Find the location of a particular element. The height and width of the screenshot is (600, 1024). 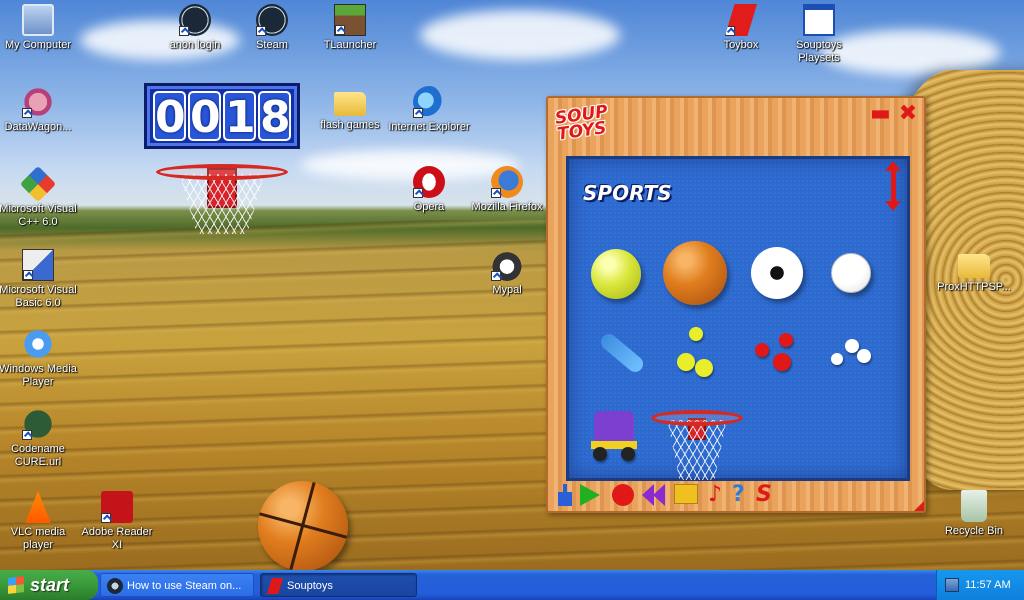

desktop-icon-codename-cure: Codename CURE.url is located at coordinates (40, 438).